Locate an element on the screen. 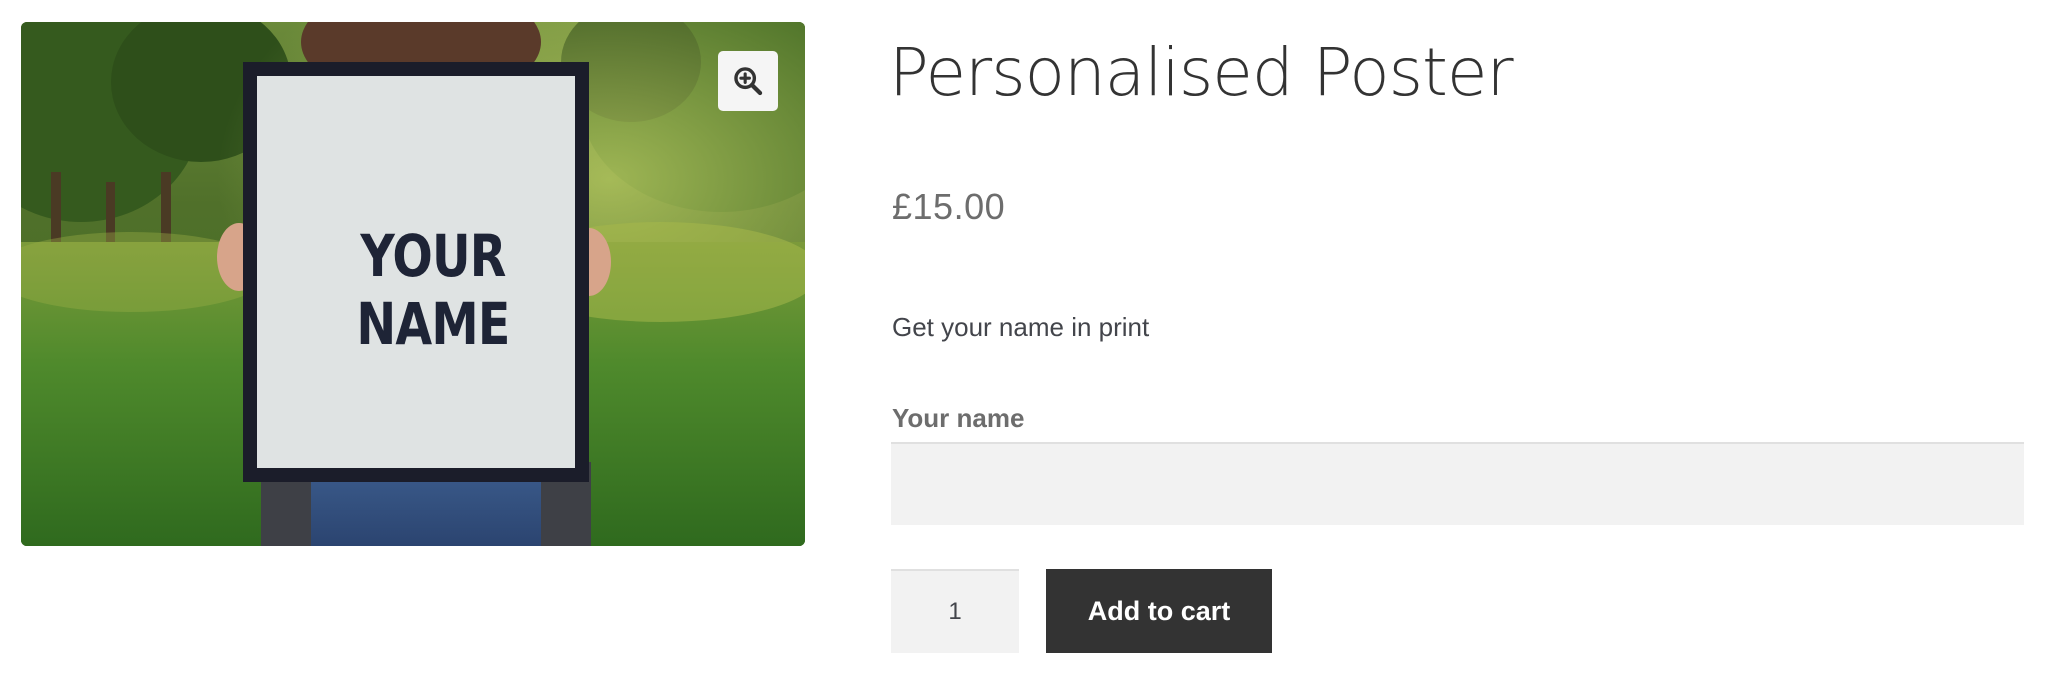 Image resolution: width=2048 pixels, height=678 pixels. poster-line-1: YOUR is located at coordinates (433, 256).